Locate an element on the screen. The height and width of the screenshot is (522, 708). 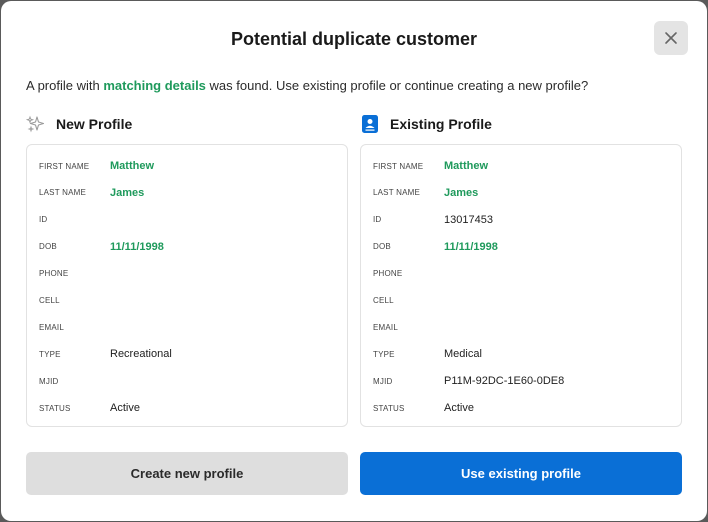
close-button is located at coordinates (671, 38).